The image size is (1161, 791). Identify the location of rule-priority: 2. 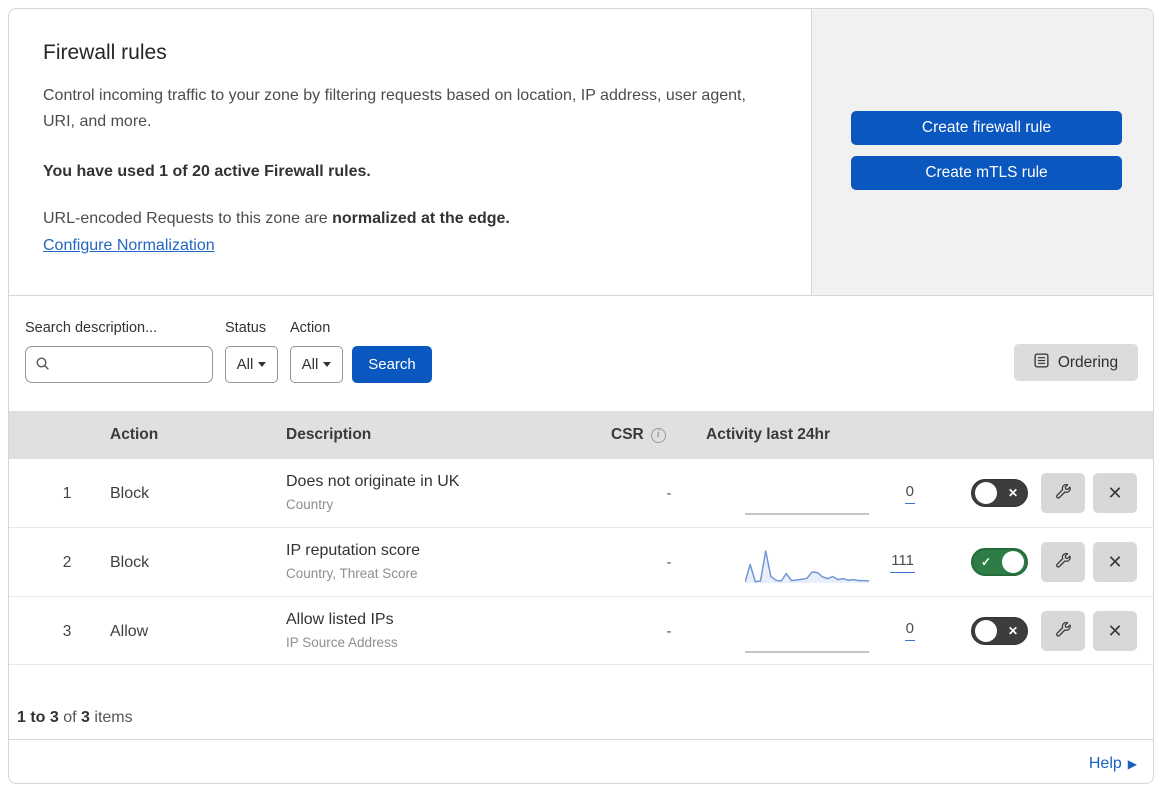
(67, 562).